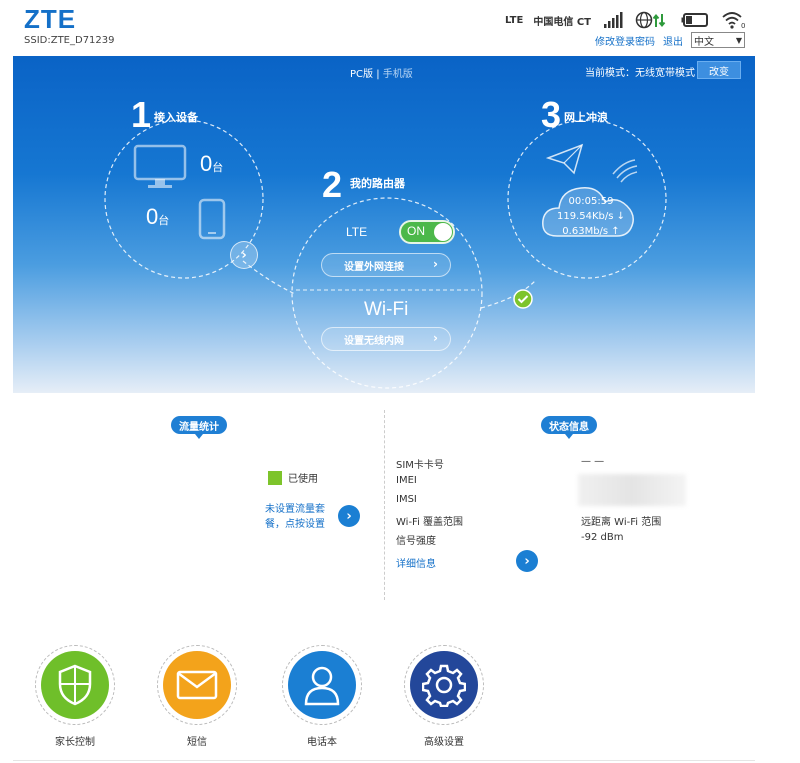 The width and height of the screenshot is (800, 763). What do you see at coordinates (275, 477) in the screenshot?
I see `used-color-swatch` at bounding box center [275, 477].